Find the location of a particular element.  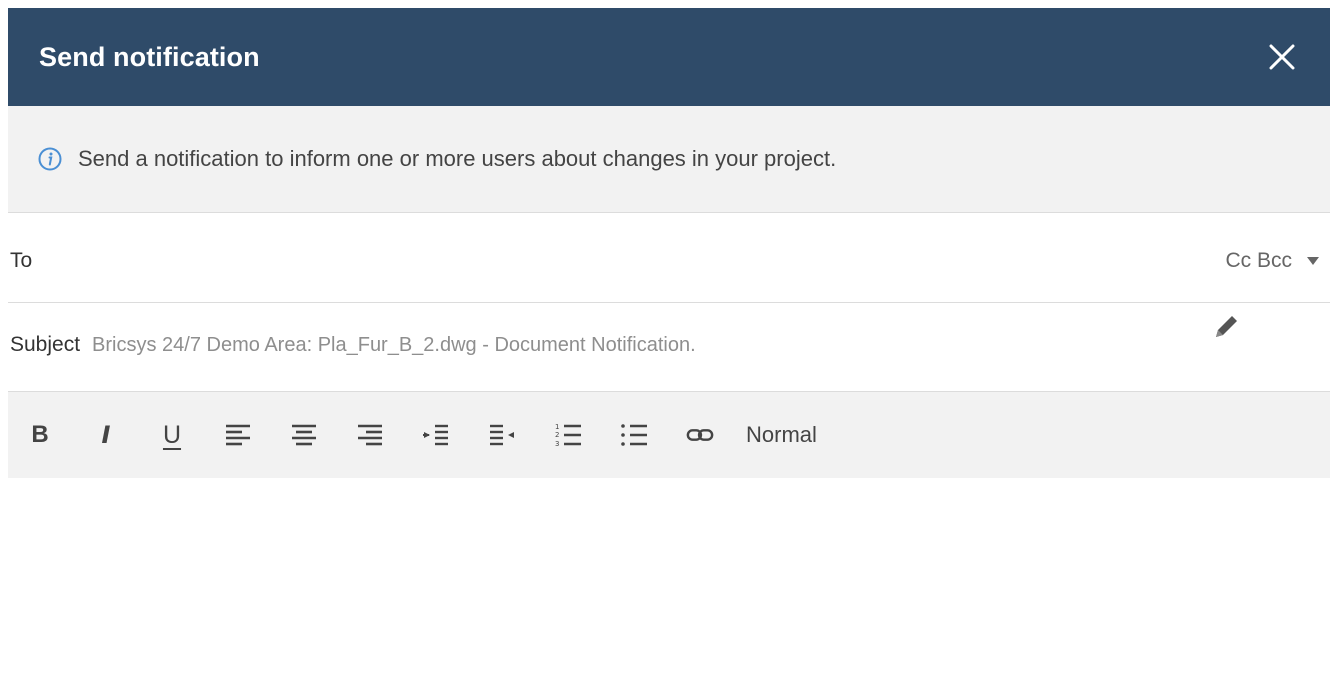

cc-bcc-label: Cc Bcc is located at coordinates (1258, 260).